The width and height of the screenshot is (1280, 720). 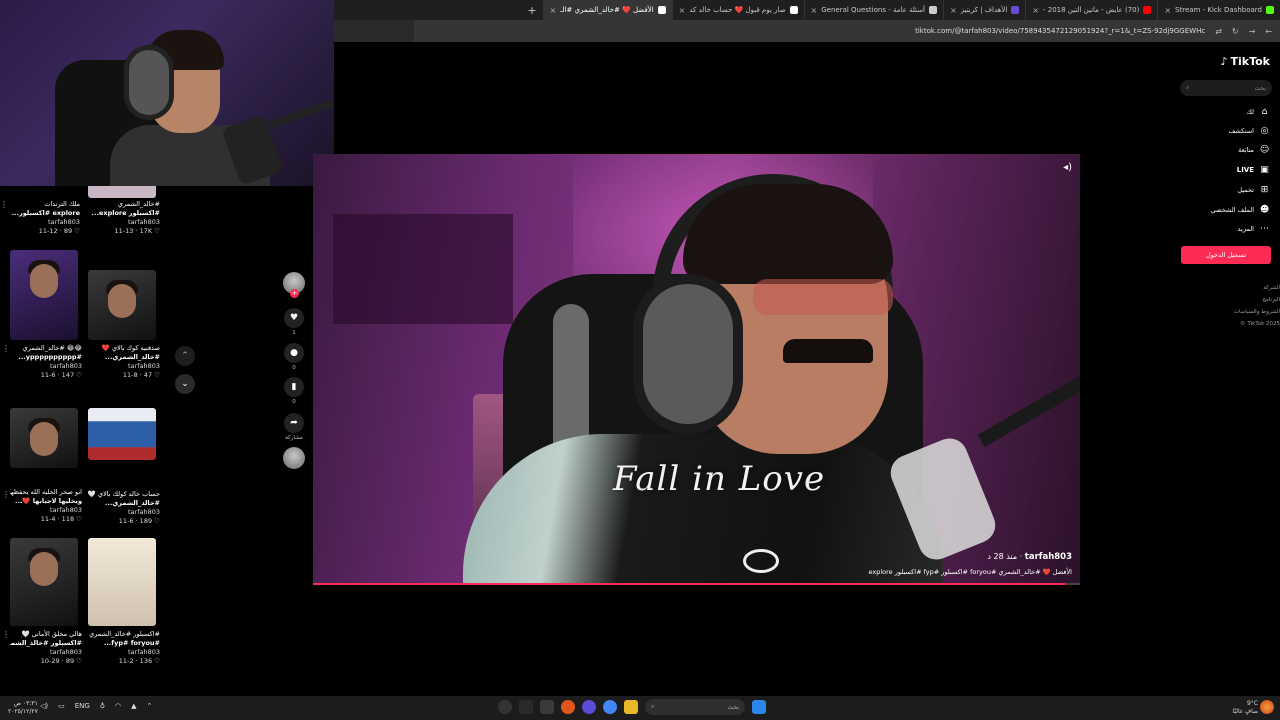 I want to click on sound-avatar-button, so click(x=294, y=458).